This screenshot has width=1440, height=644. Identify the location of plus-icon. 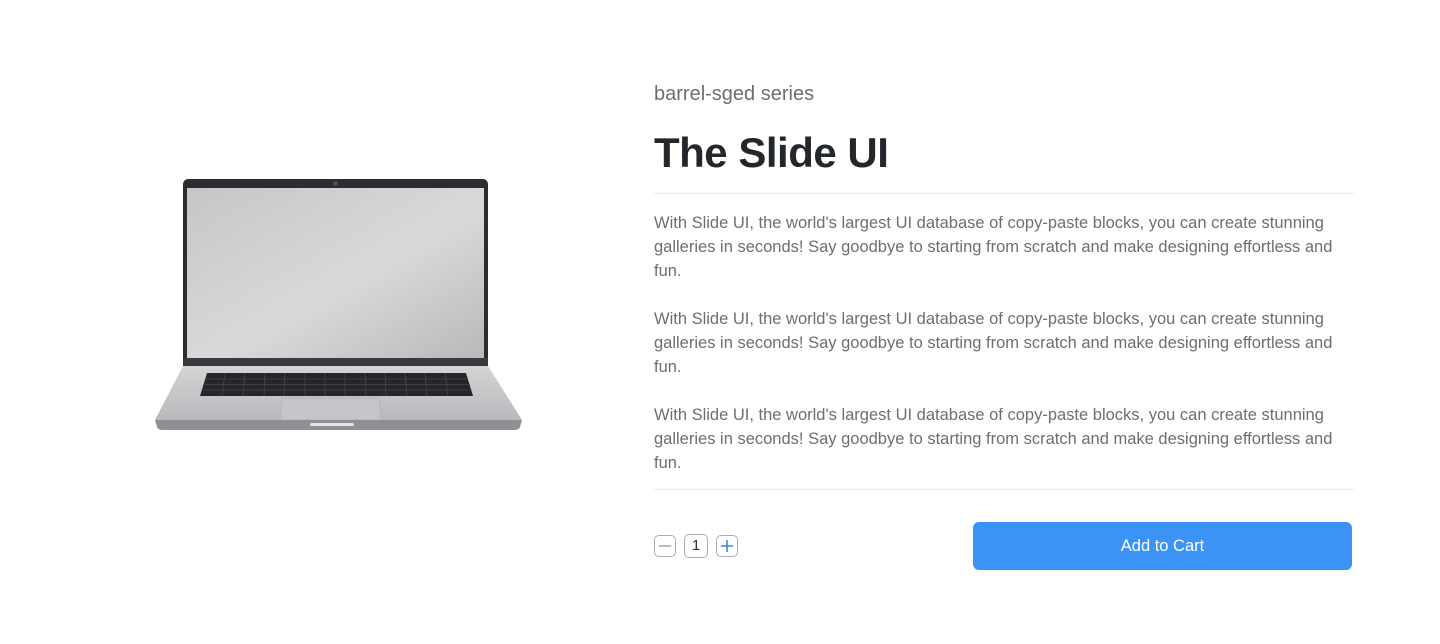
(727, 546).